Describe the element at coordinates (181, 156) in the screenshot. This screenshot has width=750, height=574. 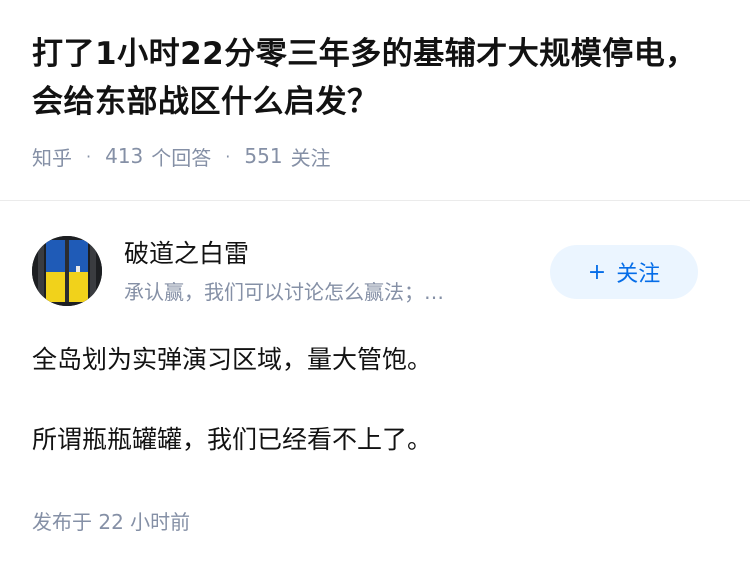
I see `answer-count-label: 个回答` at that location.